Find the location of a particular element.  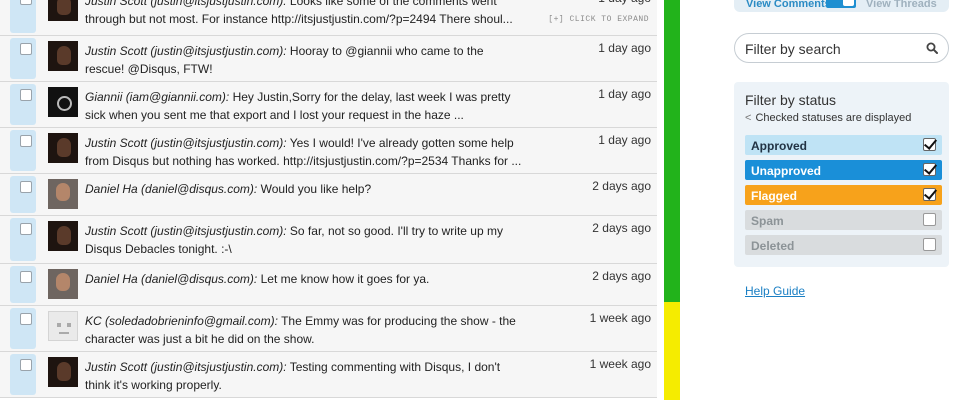

comment-author: Giannii (iam@giannii.com): is located at coordinates (157, 97).